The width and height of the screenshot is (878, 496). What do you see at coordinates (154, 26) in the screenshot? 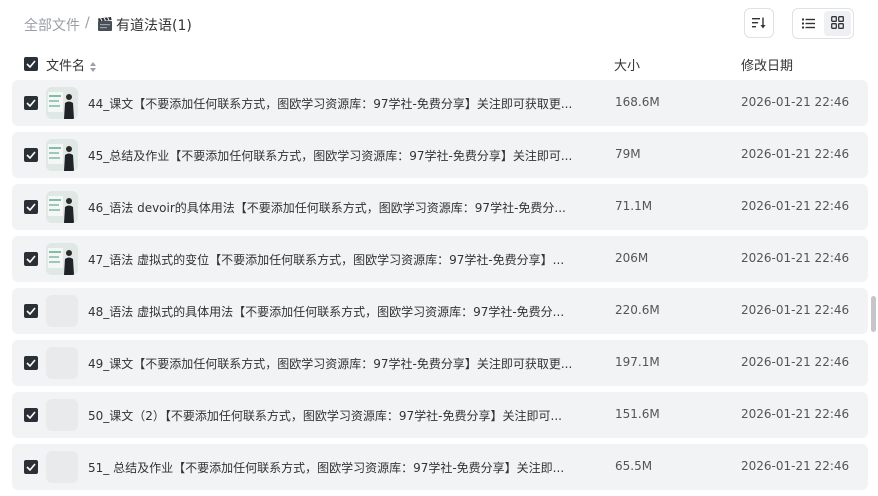
I see `breadcrumb-current: 有道法语(1)` at bounding box center [154, 26].